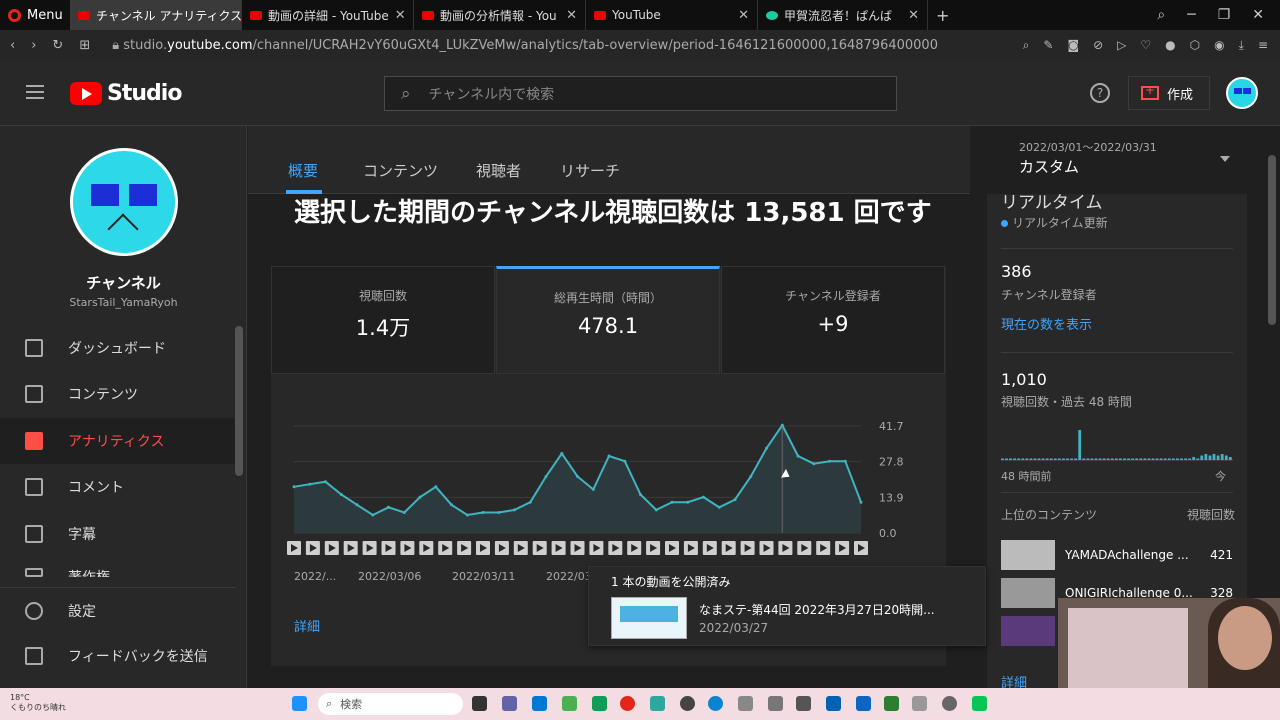 This screenshot has width=1280, height=720. Describe the element at coordinates (299, 703) in the screenshot. I see `windows-start-icon` at that location.